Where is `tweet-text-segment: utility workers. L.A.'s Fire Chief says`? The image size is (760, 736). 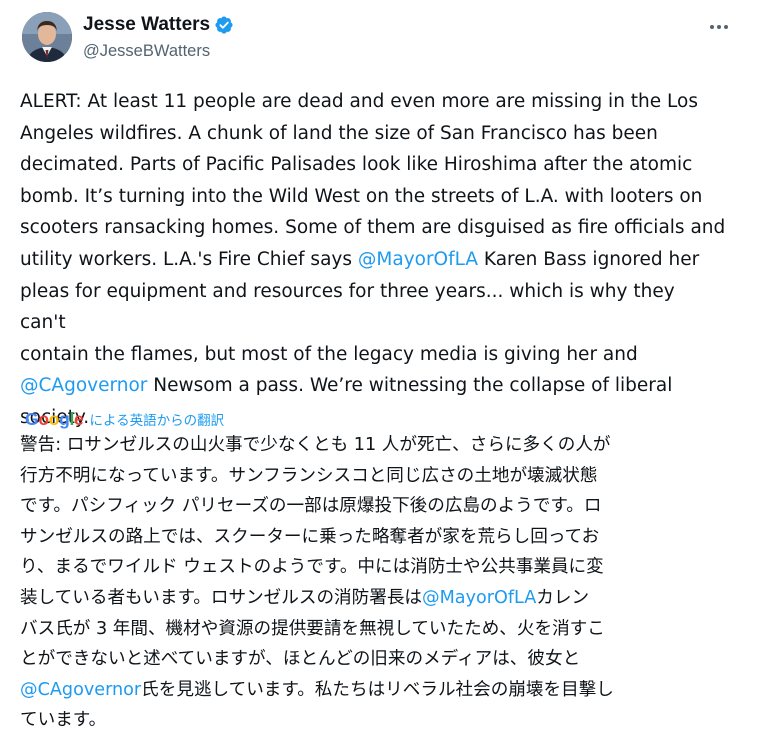 tweet-text-segment: utility workers. L.A.'s Fire Chief says is located at coordinates (189, 259).